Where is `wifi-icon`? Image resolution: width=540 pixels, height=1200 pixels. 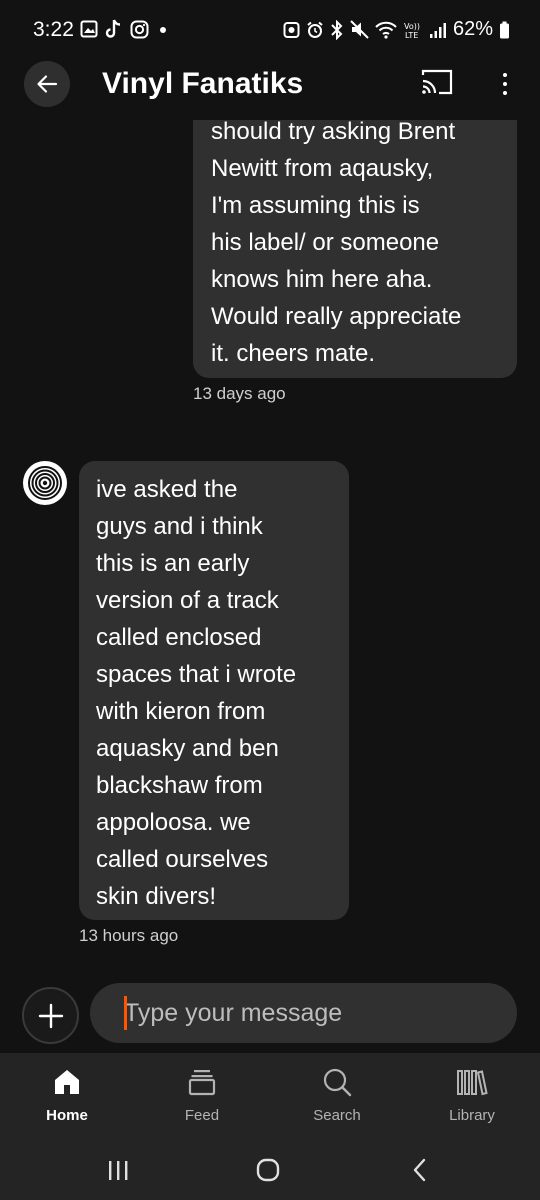 wifi-icon is located at coordinates (386, 30).